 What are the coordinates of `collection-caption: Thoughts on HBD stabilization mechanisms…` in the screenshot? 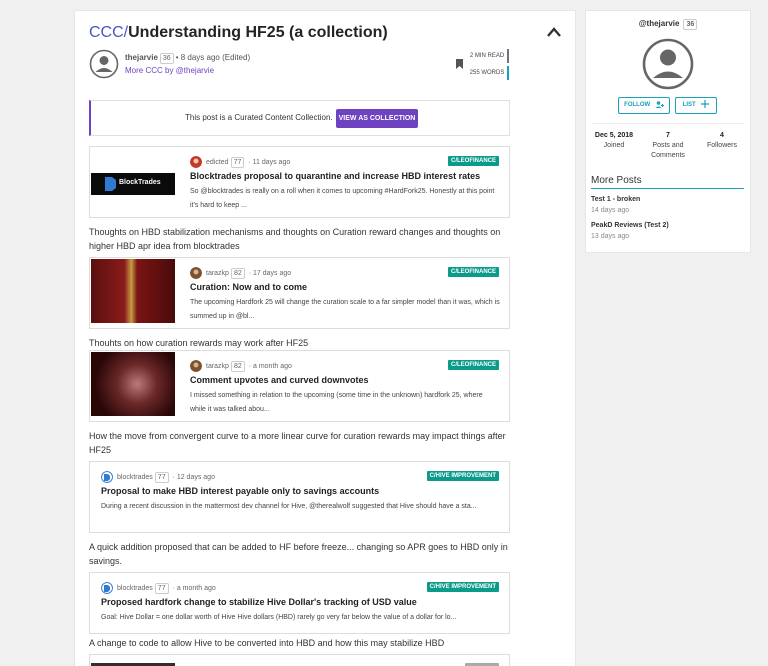 It's located at (295, 239).